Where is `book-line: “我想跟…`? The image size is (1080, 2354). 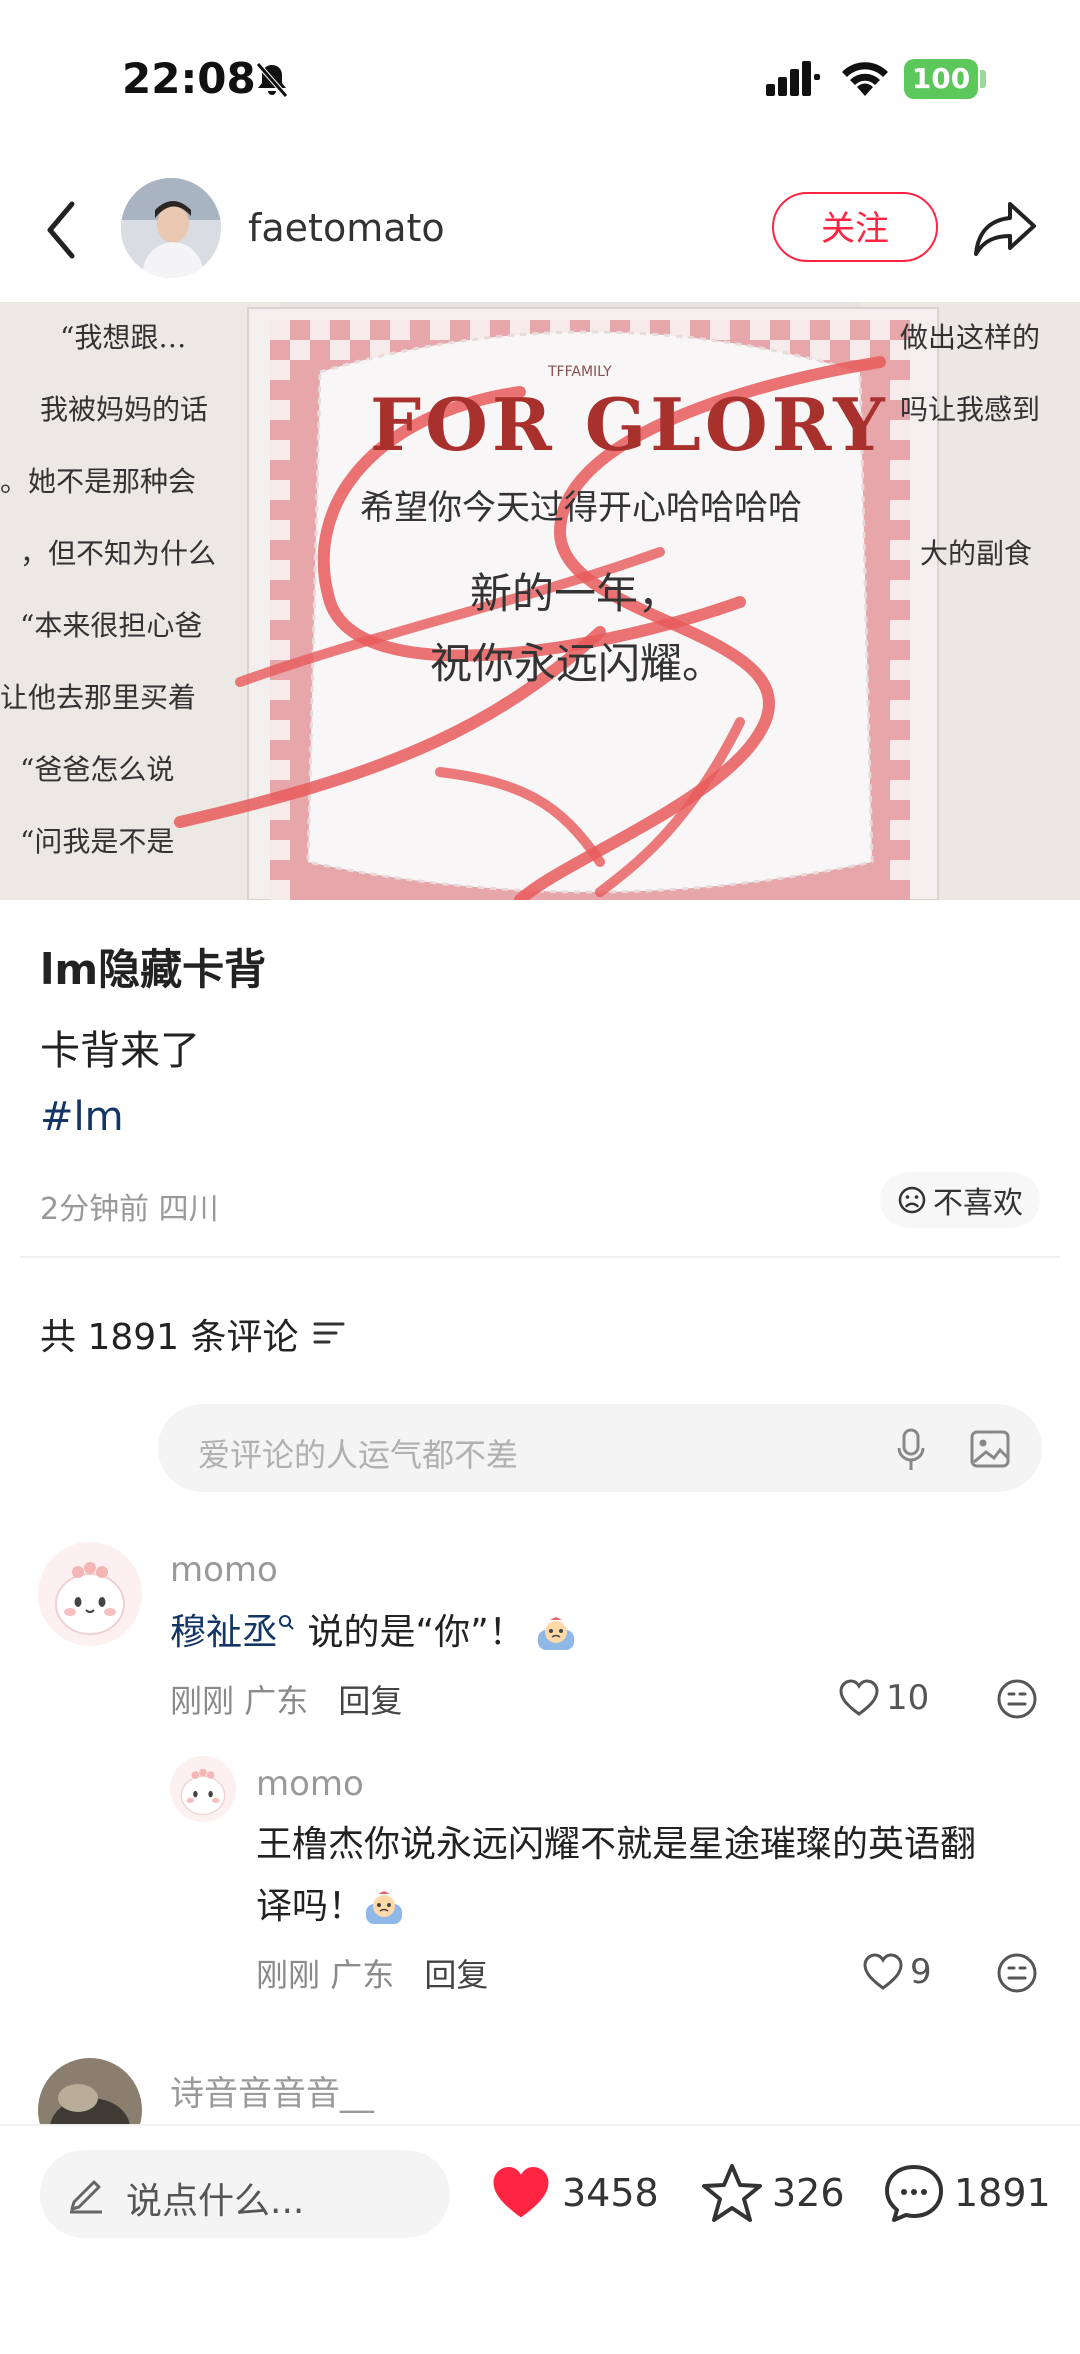
book-line: “我想跟… is located at coordinates (123, 337).